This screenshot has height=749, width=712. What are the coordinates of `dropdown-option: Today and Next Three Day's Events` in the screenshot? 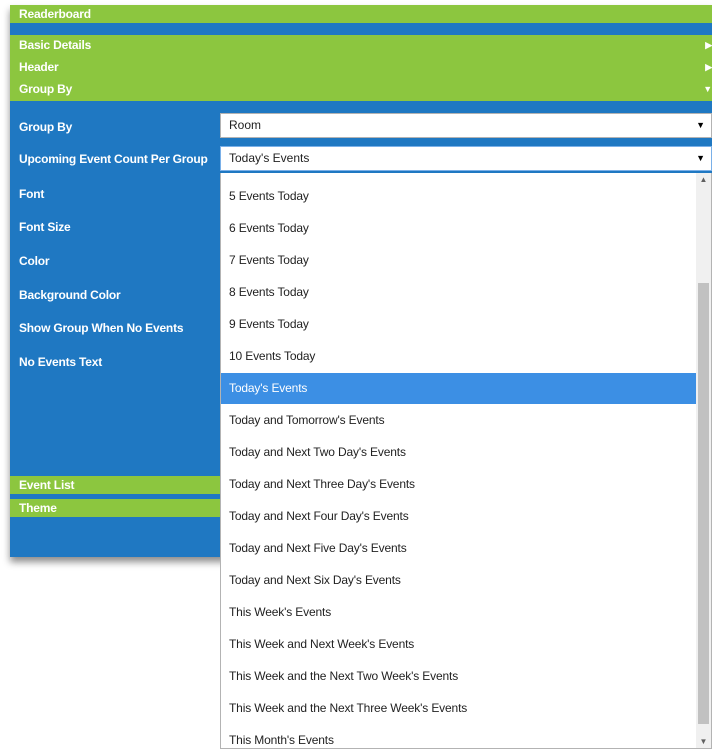 It's located at (459, 484).